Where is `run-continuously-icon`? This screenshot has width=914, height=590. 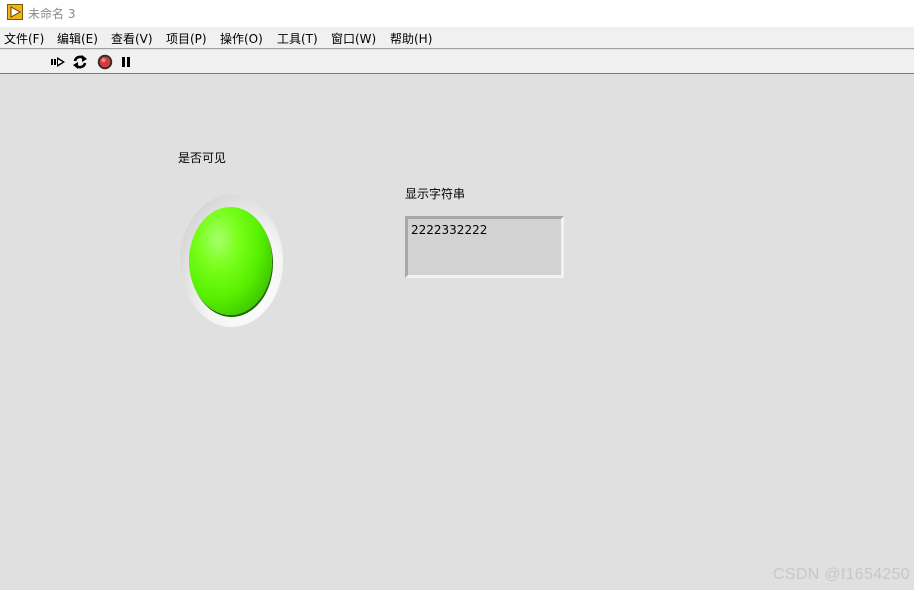
run-continuously-icon is located at coordinates (80, 62).